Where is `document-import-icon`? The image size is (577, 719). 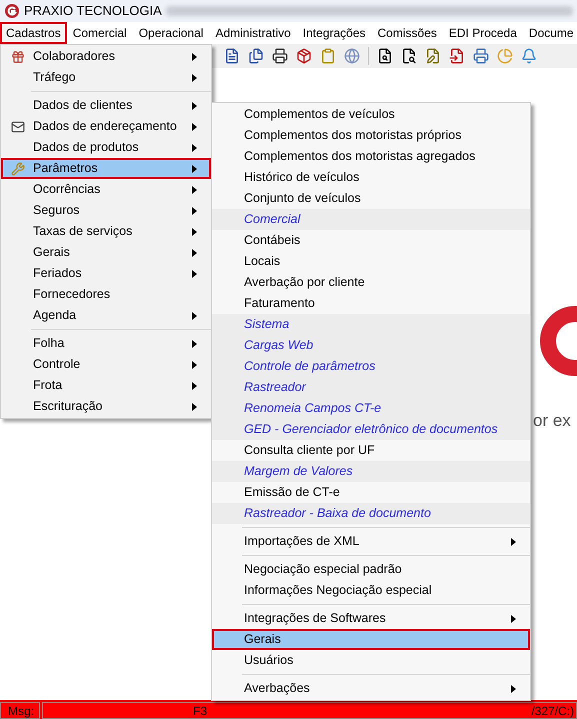 document-import-icon is located at coordinates (457, 56).